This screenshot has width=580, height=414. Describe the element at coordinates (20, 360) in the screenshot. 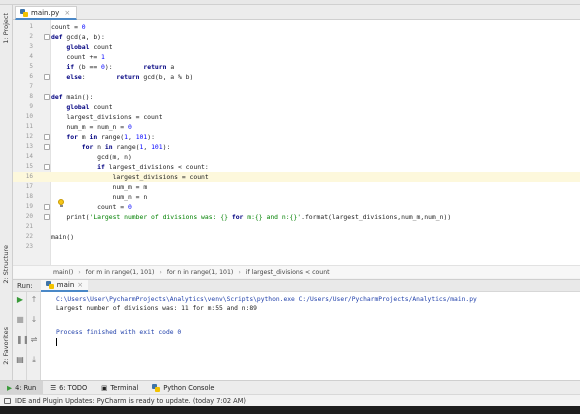

I see `layout-icon: ▤` at that location.